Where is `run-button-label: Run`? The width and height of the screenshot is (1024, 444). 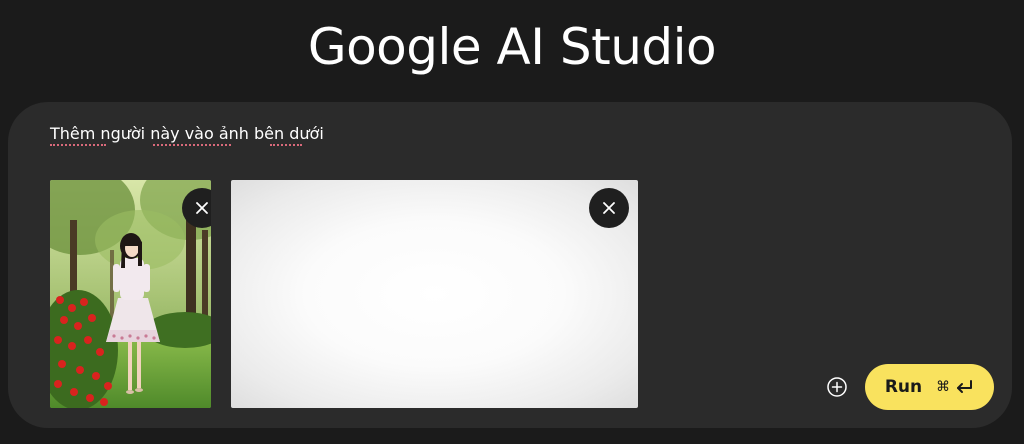
run-button-label: Run is located at coordinates (903, 387).